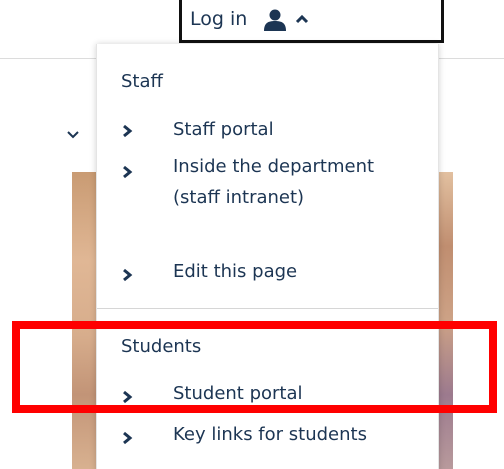 This screenshot has height=469, width=504. What do you see at coordinates (73, 135) in the screenshot?
I see `chevron-down-icon` at bounding box center [73, 135].